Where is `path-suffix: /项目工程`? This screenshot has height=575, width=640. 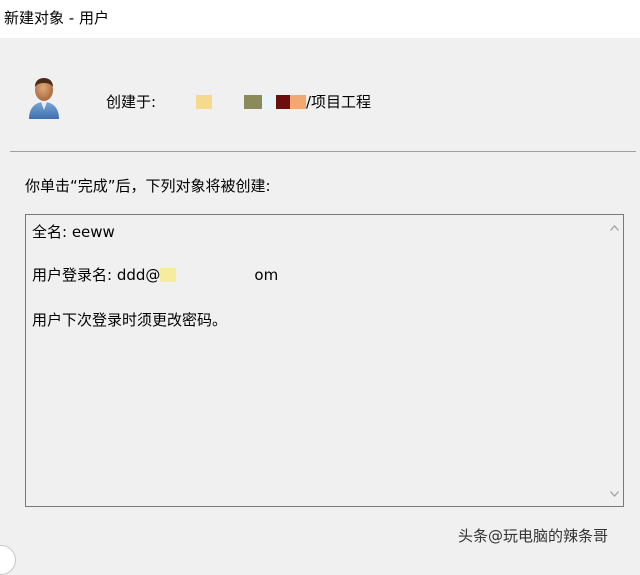
path-suffix: /项目工程 is located at coordinates (339, 102).